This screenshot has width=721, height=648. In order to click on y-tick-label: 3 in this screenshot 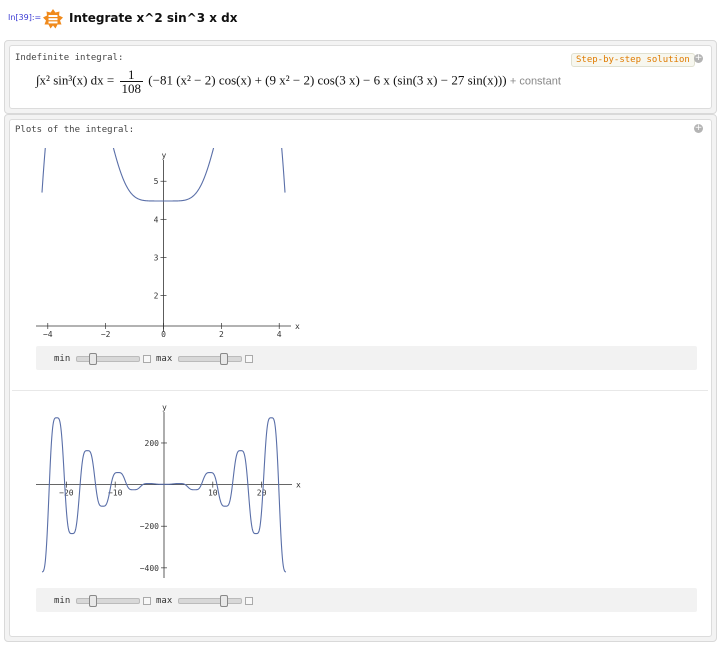, I will do `click(156, 257)`.